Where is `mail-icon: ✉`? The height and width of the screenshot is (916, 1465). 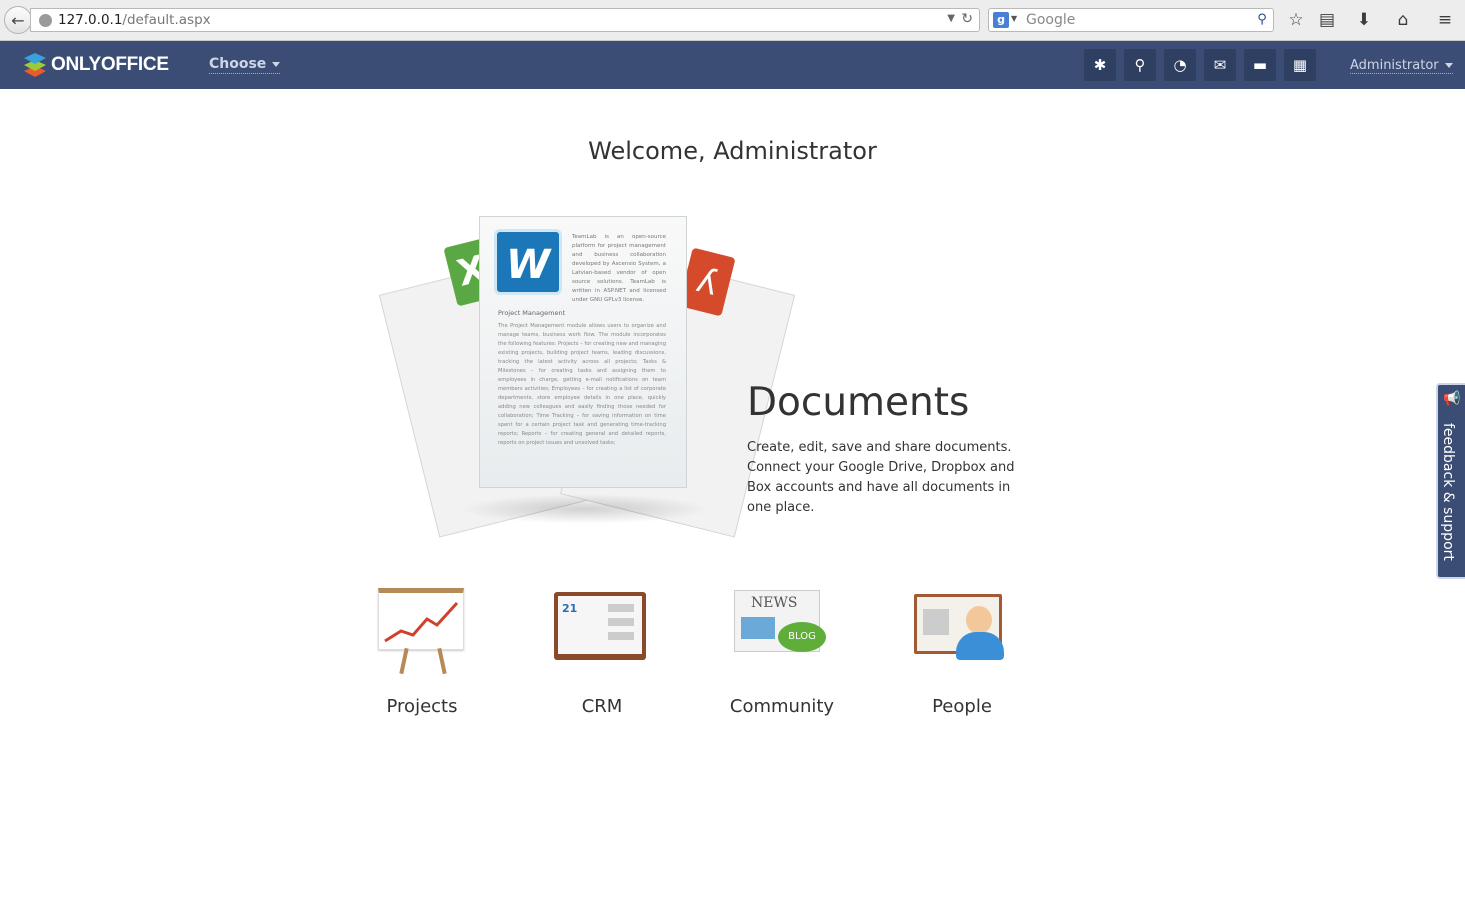 mail-icon: ✉ is located at coordinates (1220, 65).